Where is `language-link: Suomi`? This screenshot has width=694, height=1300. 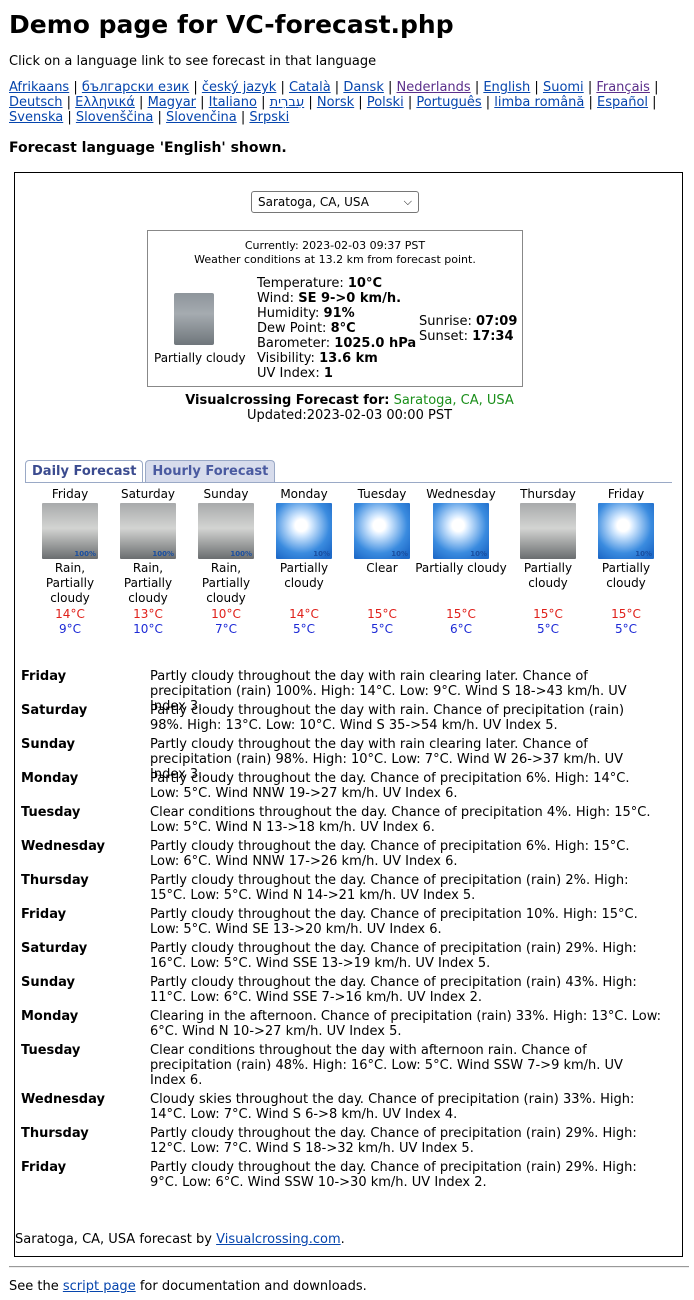 language-link: Suomi is located at coordinates (563, 87).